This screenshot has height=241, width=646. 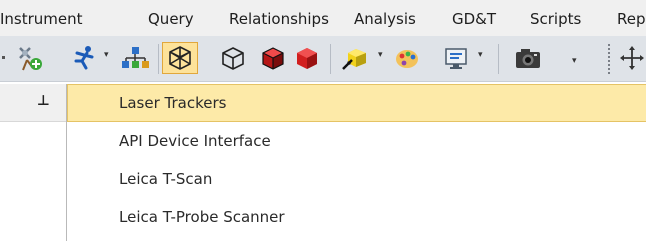 What do you see at coordinates (135, 58) in the screenshot?
I see `network-hierarchy-icon` at bounding box center [135, 58].